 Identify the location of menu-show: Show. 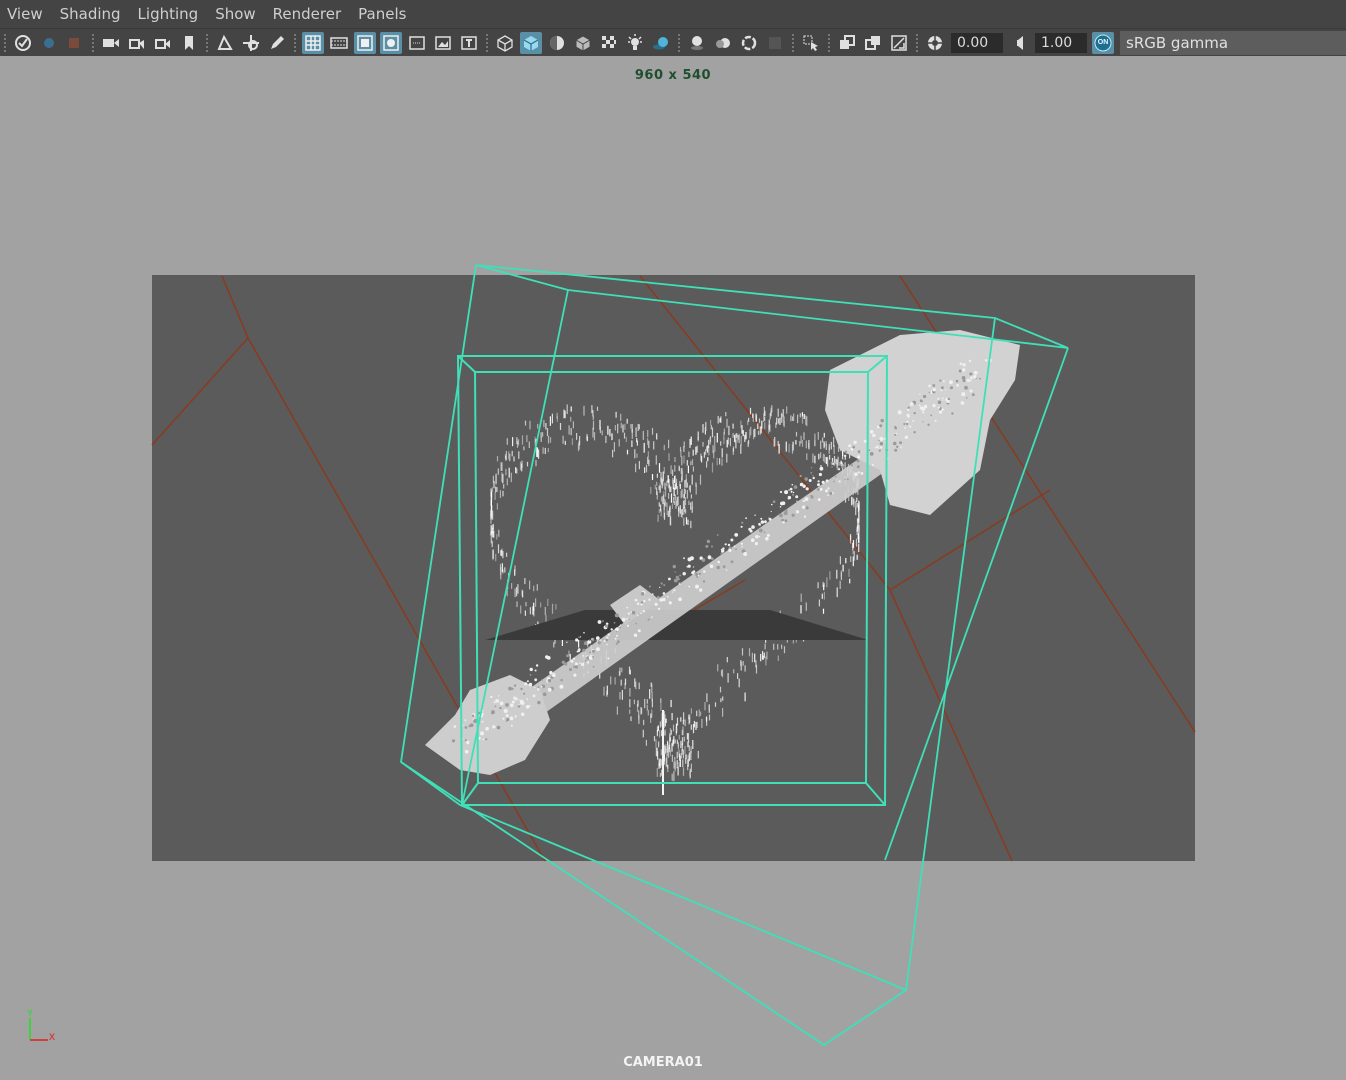
(236, 14).